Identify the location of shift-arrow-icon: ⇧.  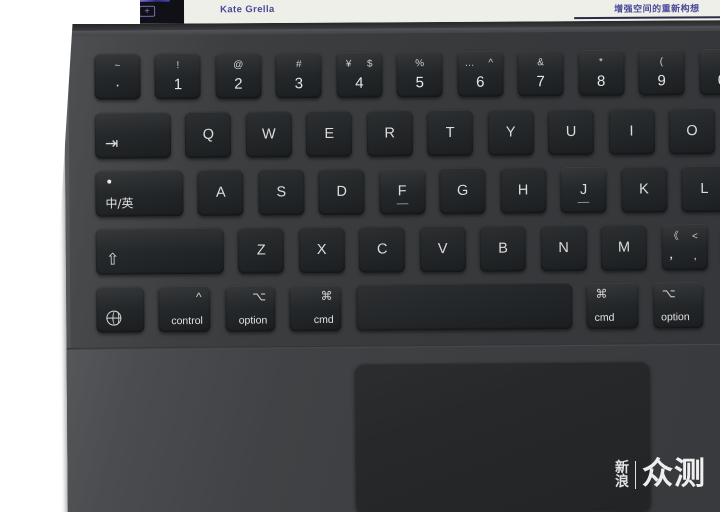
(112, 260).